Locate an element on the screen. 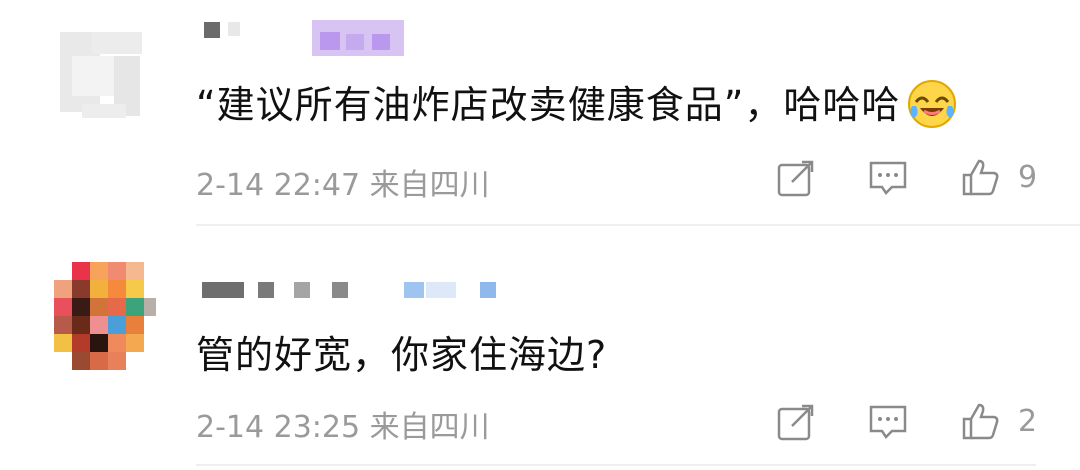 The image size is (1080, 470). laughing-crying-emoji-icon is located at coordinates (932, 104).